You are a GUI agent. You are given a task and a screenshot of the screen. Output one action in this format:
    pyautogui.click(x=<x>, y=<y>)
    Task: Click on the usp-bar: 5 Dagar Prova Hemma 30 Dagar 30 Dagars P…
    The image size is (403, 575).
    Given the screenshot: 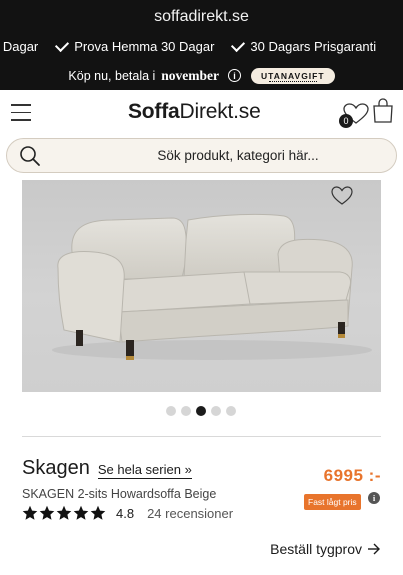 What is the action you would take?
    pyautogui.click(x=201, y=47)
    